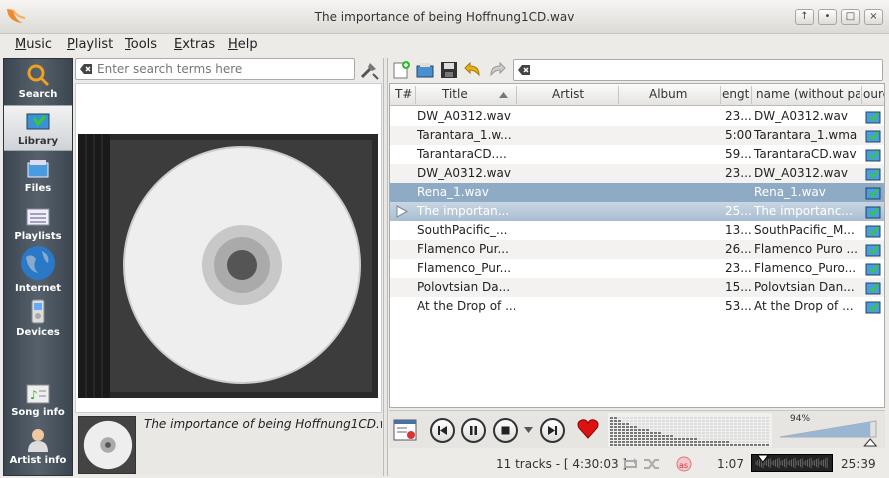 The width and height of the screenshot is (889, 478). What do you see at coordinates (405, 430) in the screenshot?
I see `clear-playlist-icon` at bounding box center [405, 430].